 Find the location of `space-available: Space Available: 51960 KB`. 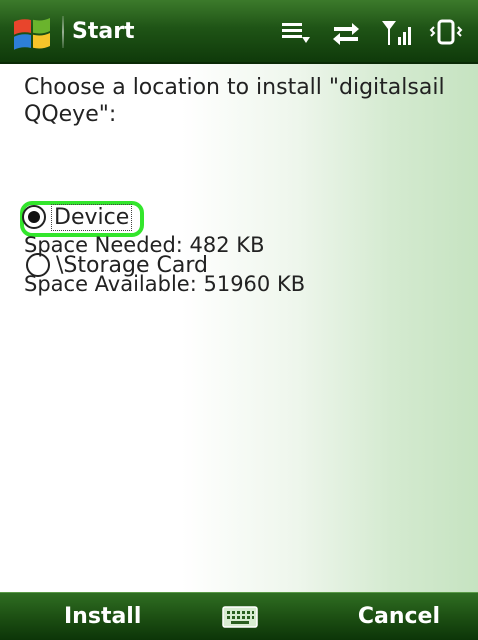

space-available: Space Available: 51960 KB is located at coordinates (165, 284).